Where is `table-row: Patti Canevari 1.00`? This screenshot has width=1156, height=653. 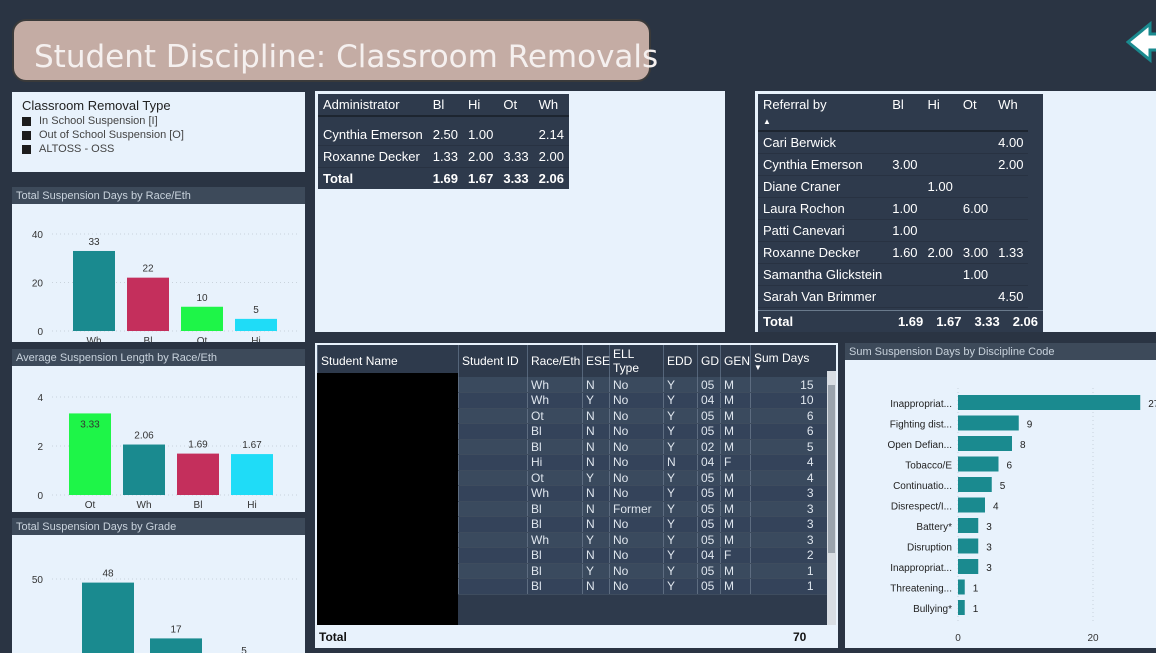 table-row: Patti Canevari 1.00 is located at coordinates (893, 230).